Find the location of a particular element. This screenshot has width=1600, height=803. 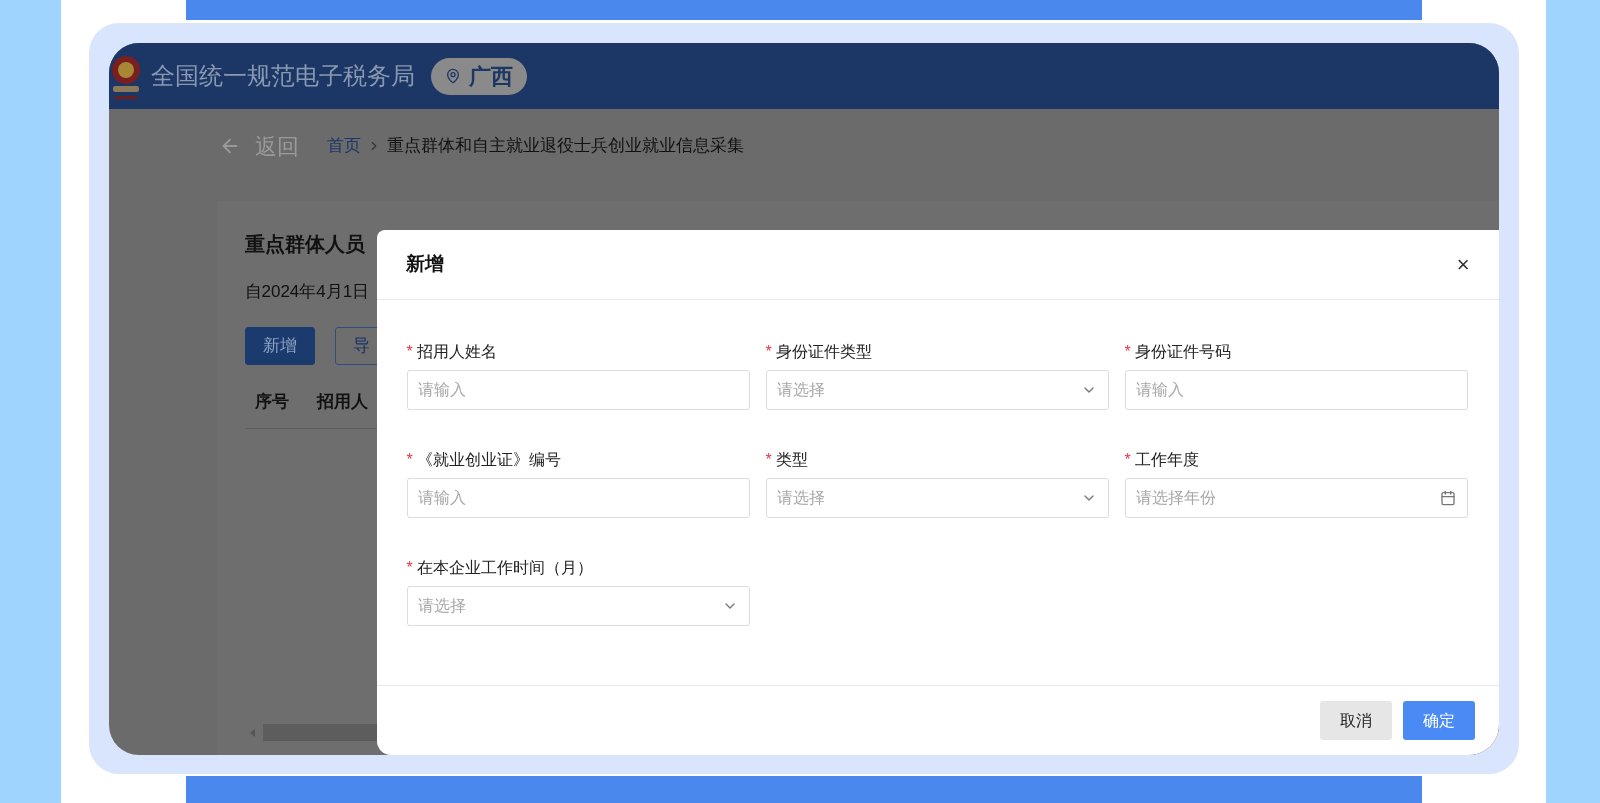

location-pin-icon is located at coordinates (452, 76).